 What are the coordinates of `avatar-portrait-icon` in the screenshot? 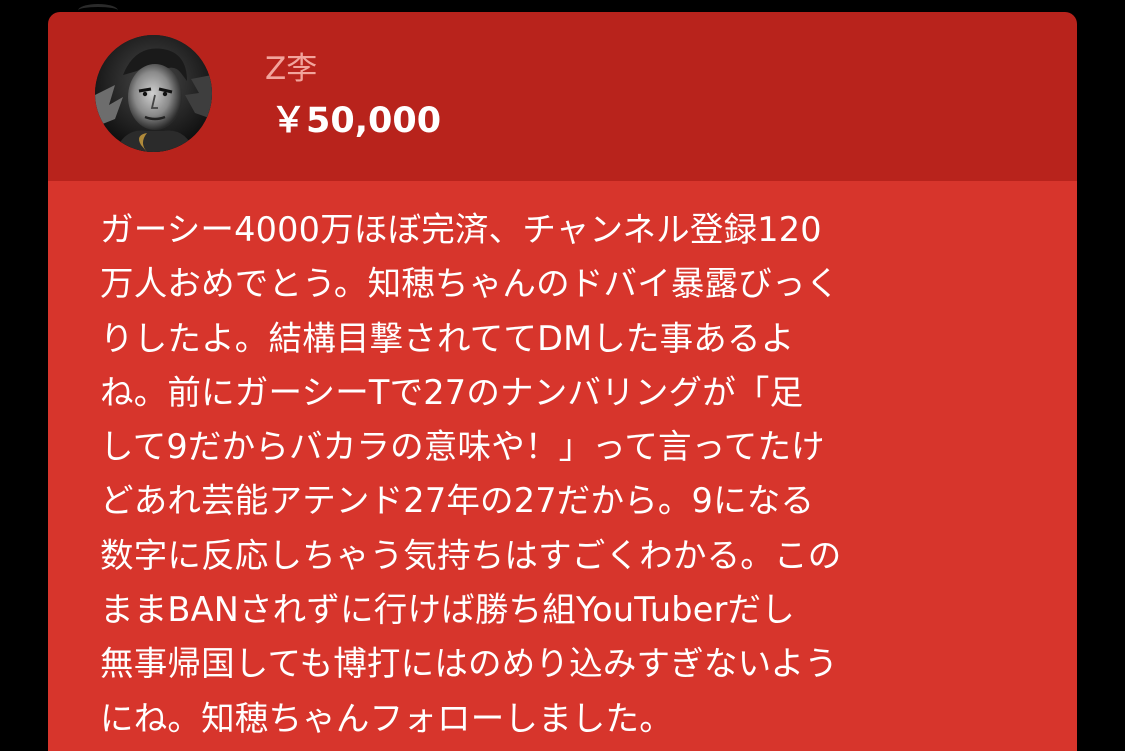 It's located at (153, 93).